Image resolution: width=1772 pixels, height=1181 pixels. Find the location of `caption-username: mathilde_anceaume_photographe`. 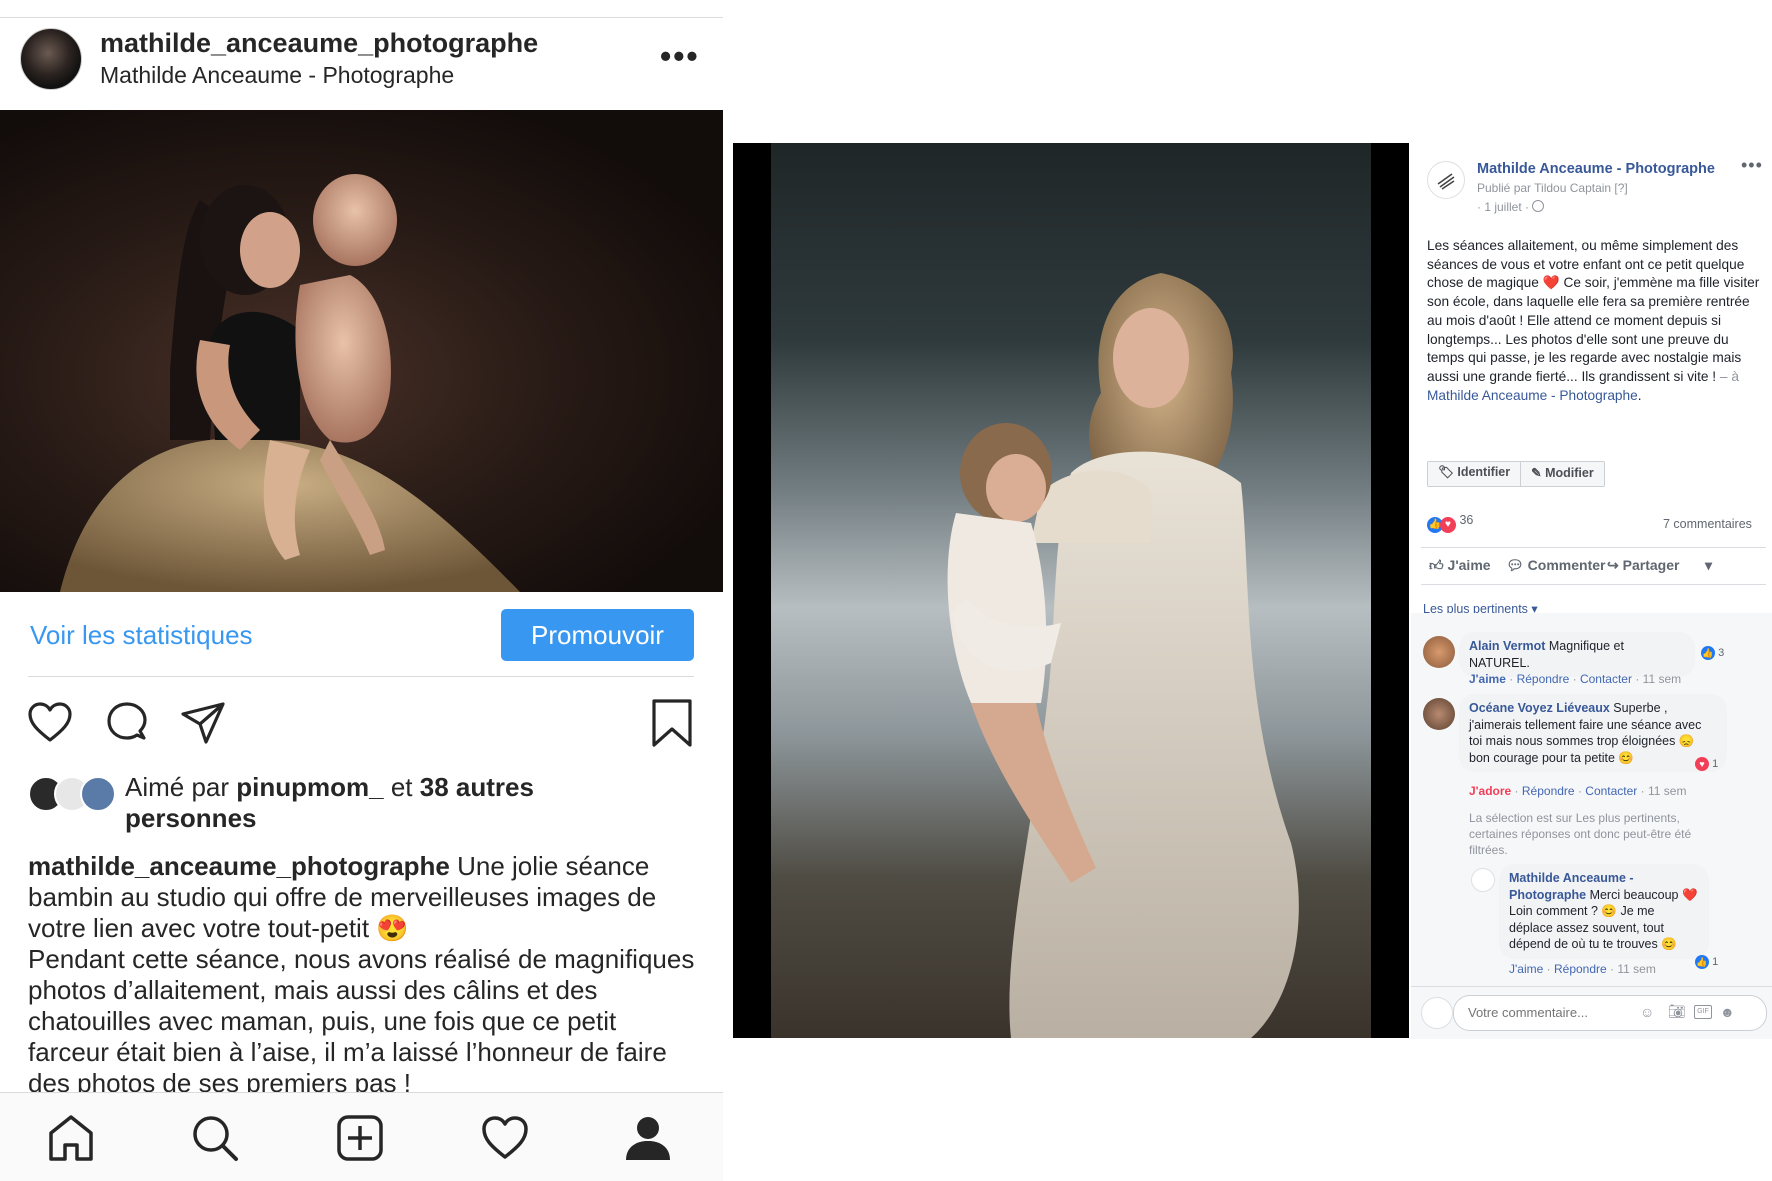

caption-username: mathilde_anceaume_photographe is located at coordinates (239, 866).